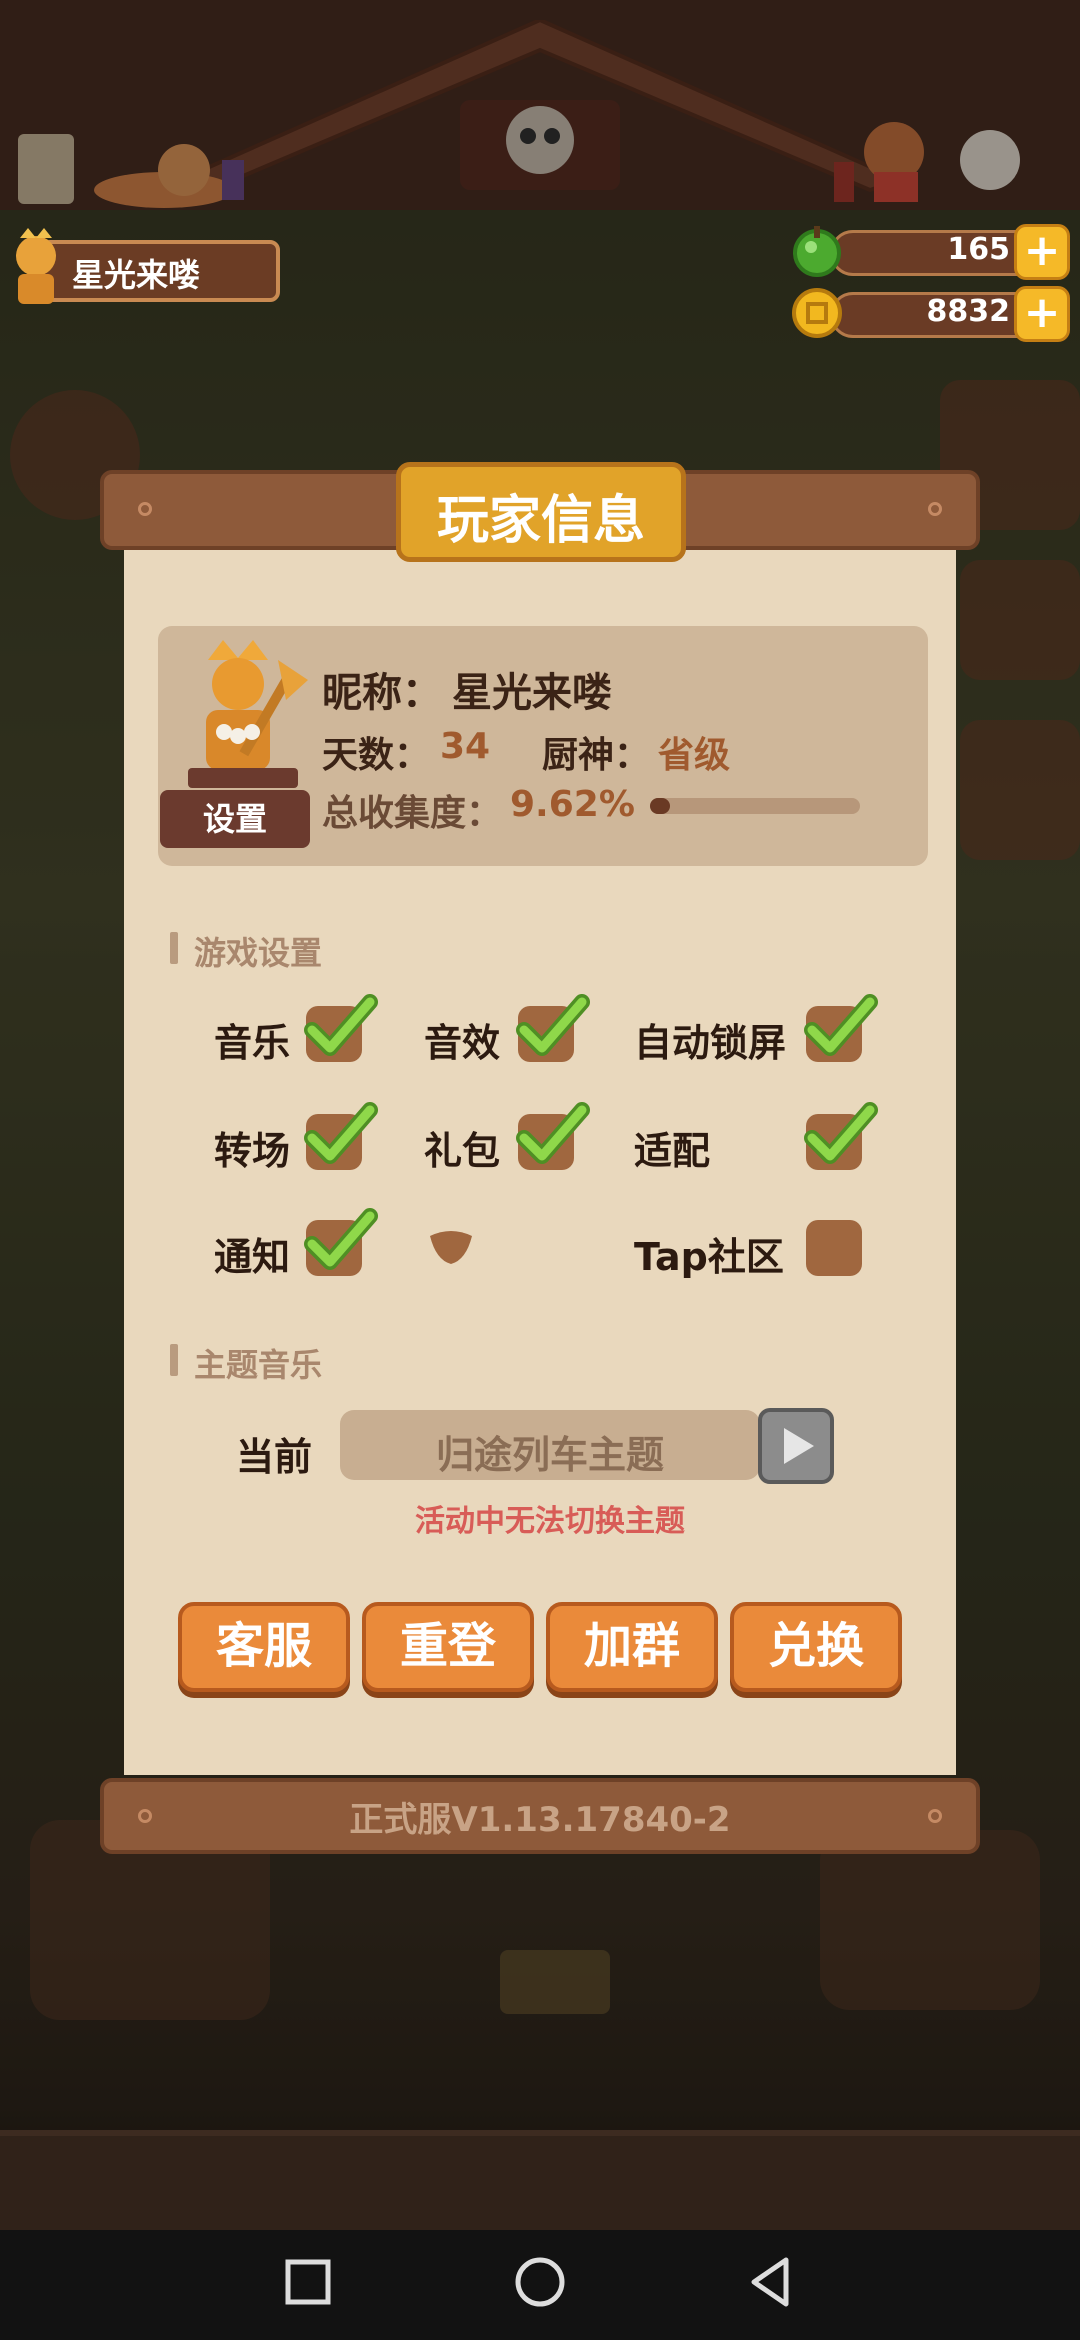 The height and width of the screenshot is (2340, 1080). What do you see at coordinates (412, 813) in the screenshot?
I see `collection-label: 总收集度：` at bounding box center [412, 813].